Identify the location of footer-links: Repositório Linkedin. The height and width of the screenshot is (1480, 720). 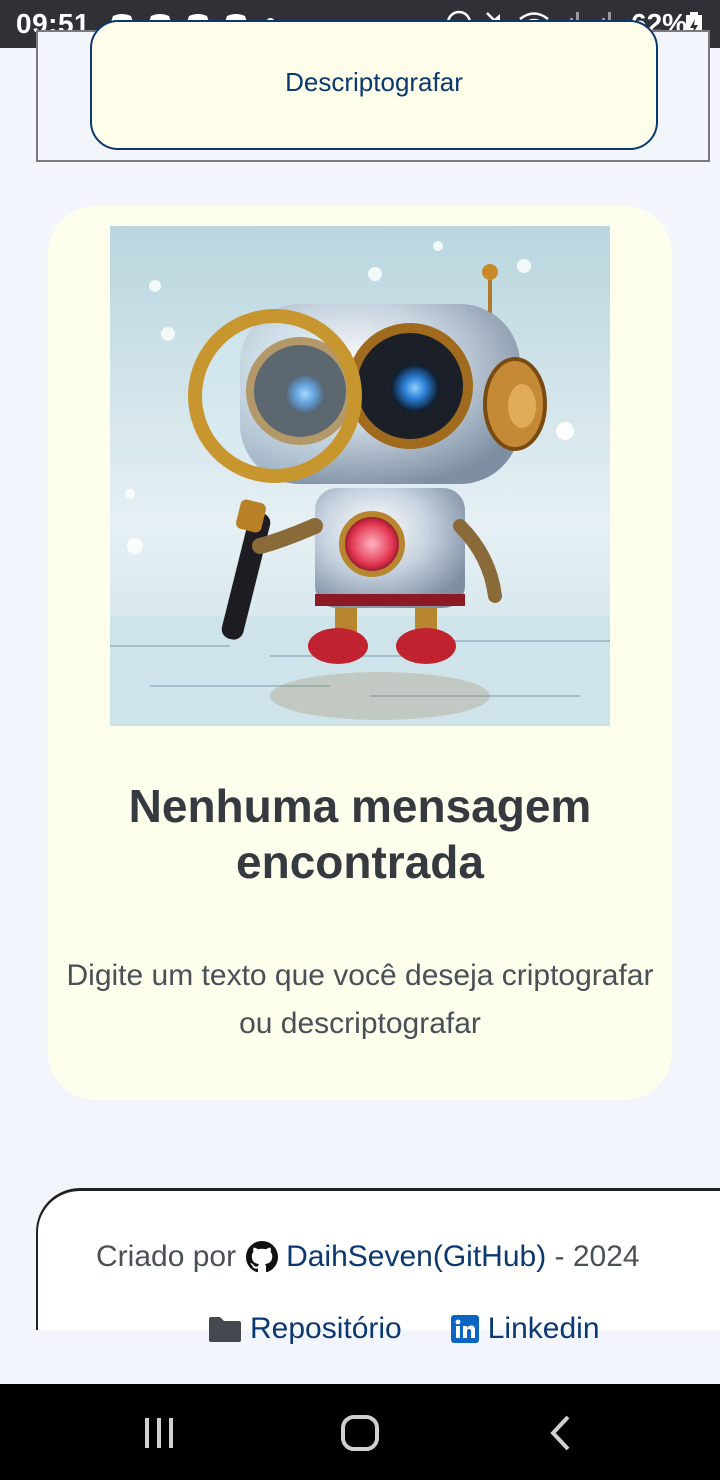
(404, 1329).